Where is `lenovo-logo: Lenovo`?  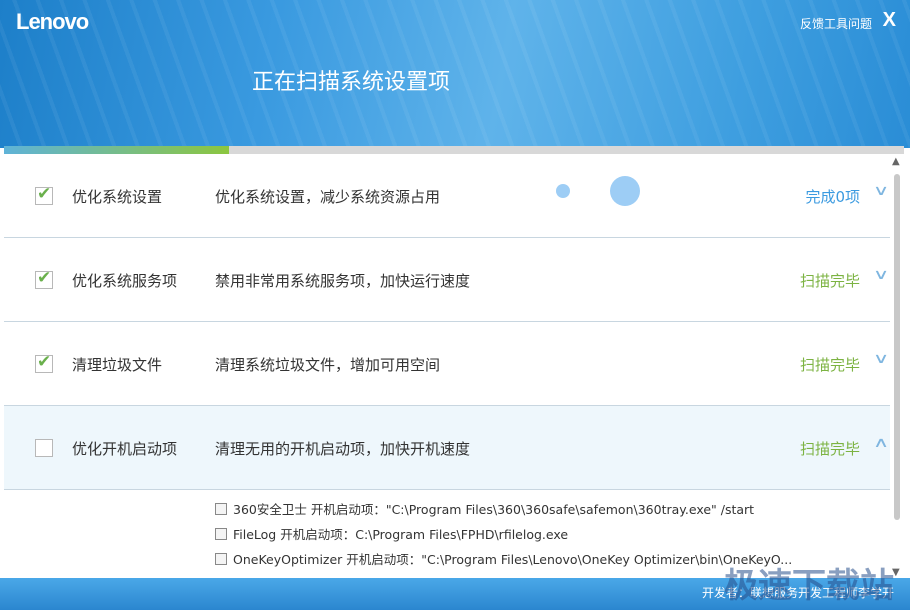 lenovo-logo: Lenovo is located at coordinates (52, 21).